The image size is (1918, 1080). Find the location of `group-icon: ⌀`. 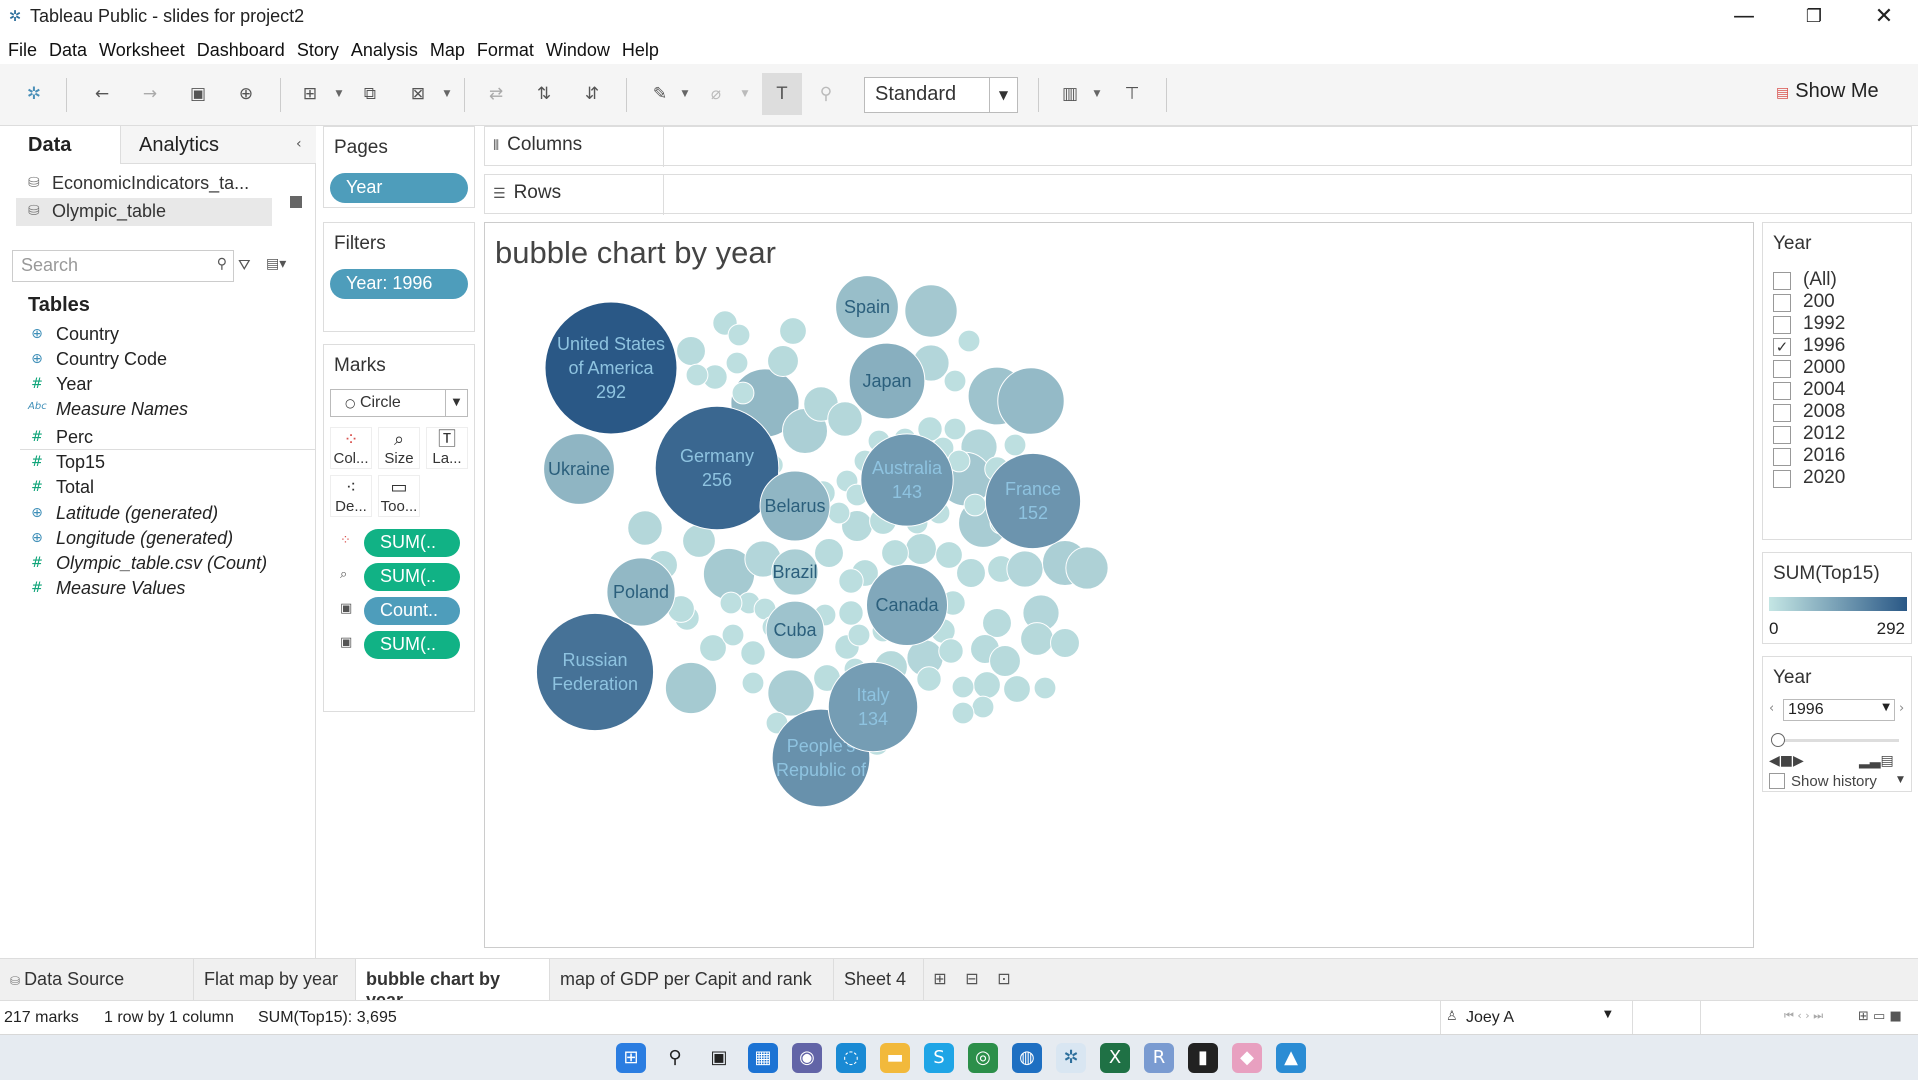

group-icon: ⌀ is located at coordinates (716, 94).